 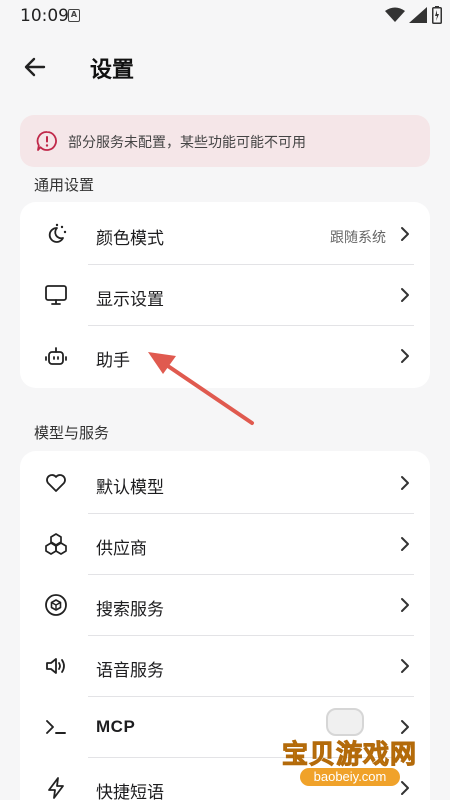 I want to click on settings-item-providers: 供应商, so click(x=225, y=544).